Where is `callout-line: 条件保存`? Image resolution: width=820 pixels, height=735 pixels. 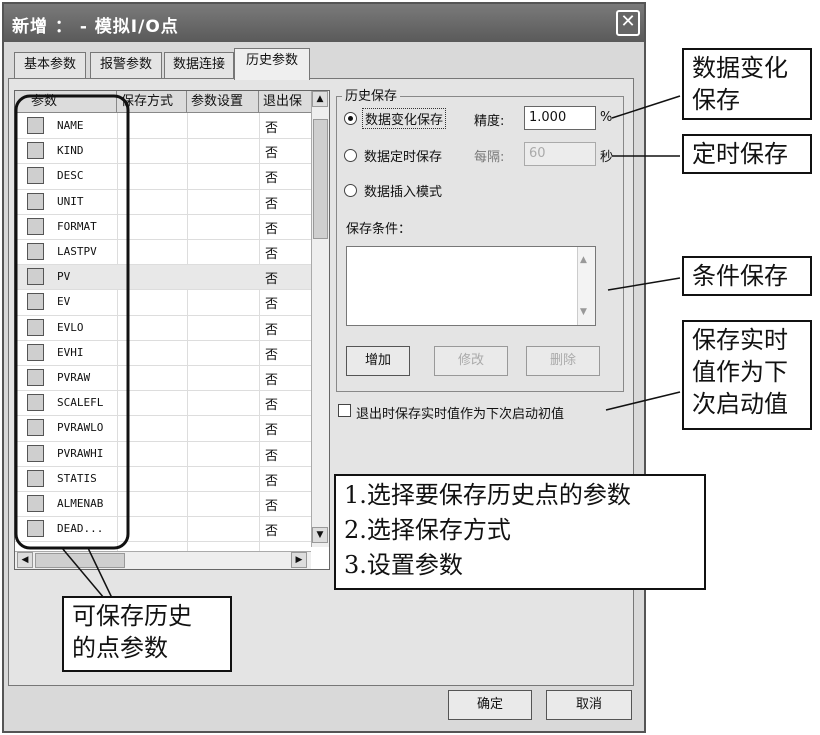
callout-line: 条件保存 is located at coordinates (740, 276).